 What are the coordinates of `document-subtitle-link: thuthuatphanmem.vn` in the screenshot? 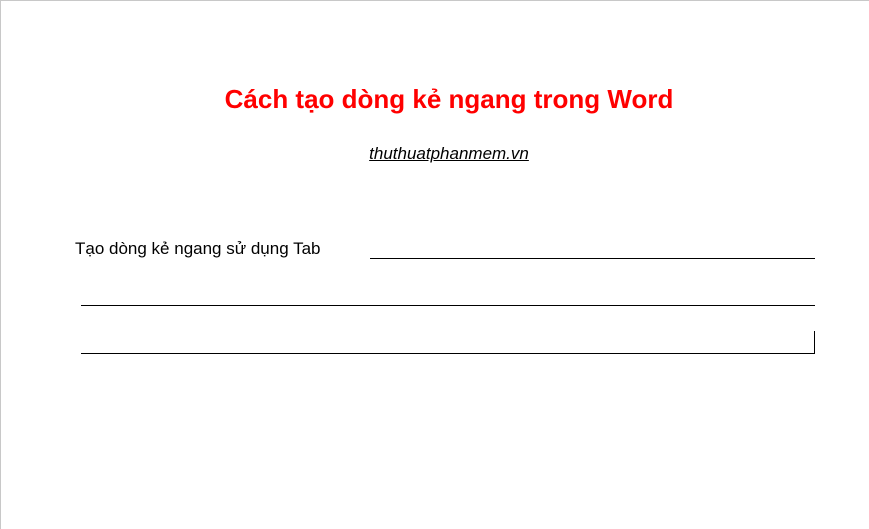 It's located at (435, 154).